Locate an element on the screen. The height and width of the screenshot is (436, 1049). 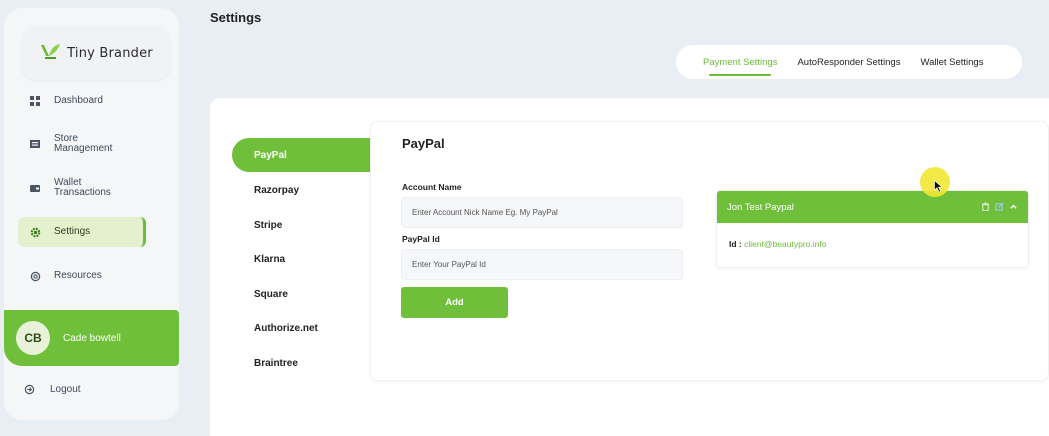
wallet-icon is located at coordinates (35, 188).